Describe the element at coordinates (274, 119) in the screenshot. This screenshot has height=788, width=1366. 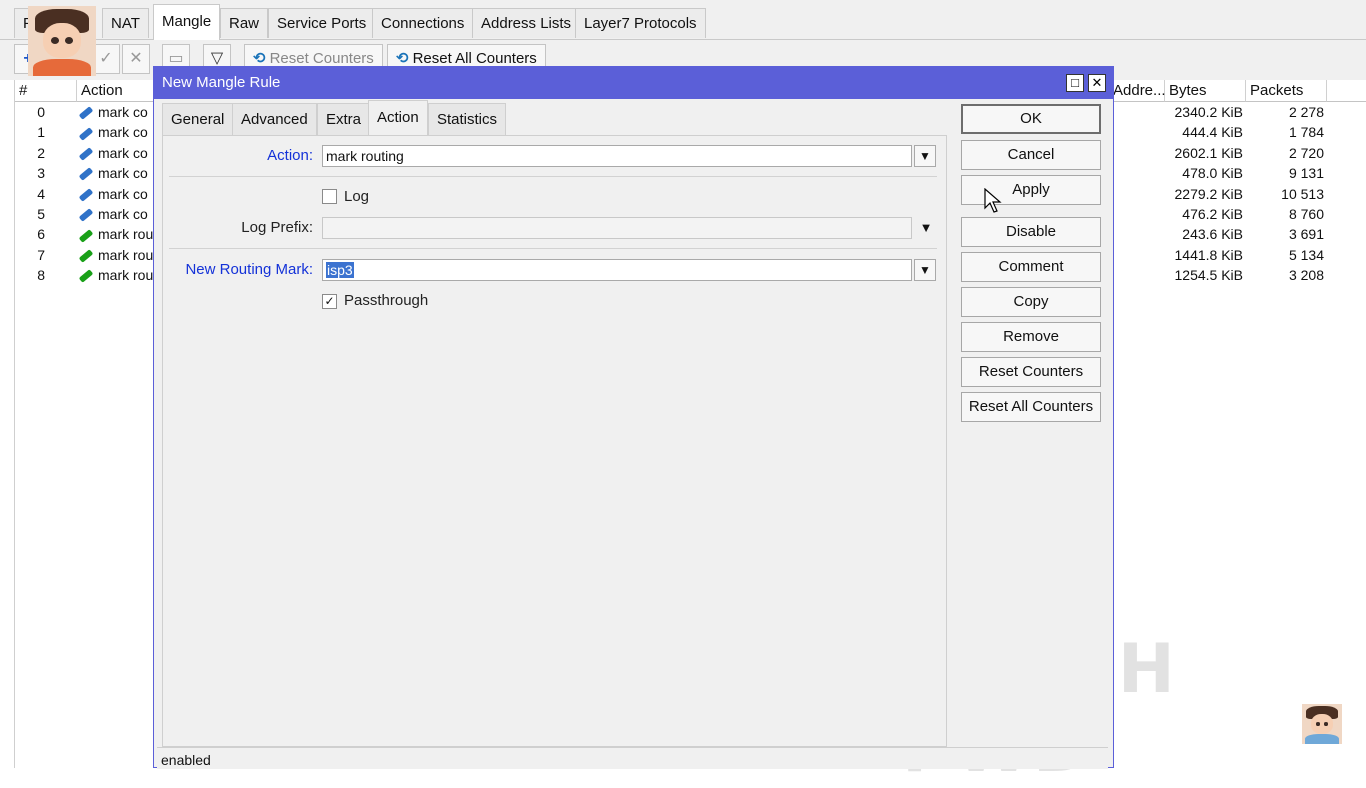
I see `tab-advanced: Advanced` at that location.